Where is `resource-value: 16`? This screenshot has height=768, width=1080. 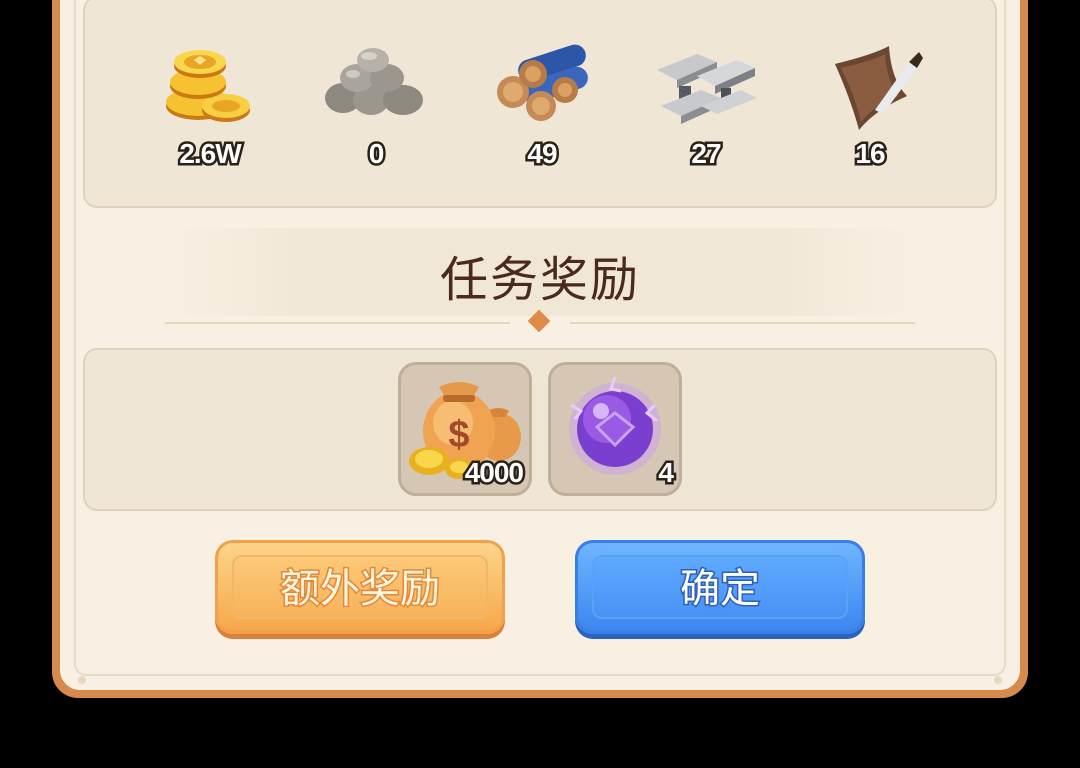
resource-value: 16 is located at coordinates (870, 154).